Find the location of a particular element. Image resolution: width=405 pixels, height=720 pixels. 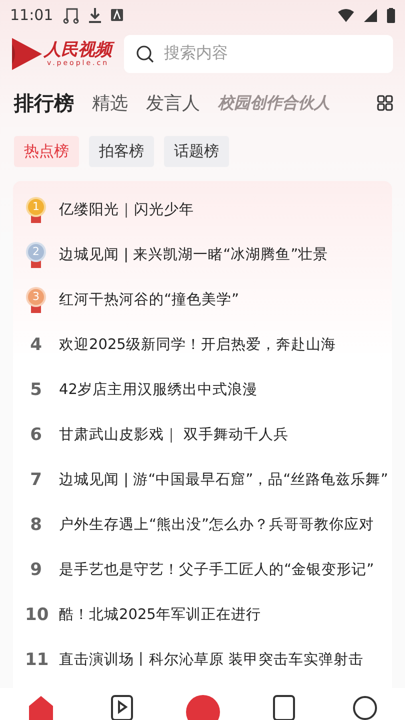

grid-icon is located at coordinates (385, 103).